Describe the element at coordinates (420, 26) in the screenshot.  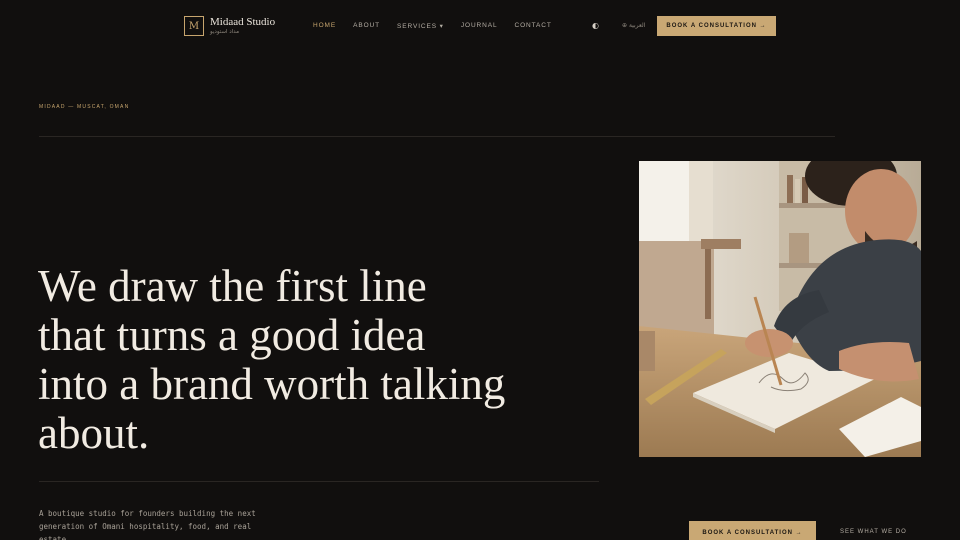
I see `nav-item-services: SERVICES ▾` at that location.